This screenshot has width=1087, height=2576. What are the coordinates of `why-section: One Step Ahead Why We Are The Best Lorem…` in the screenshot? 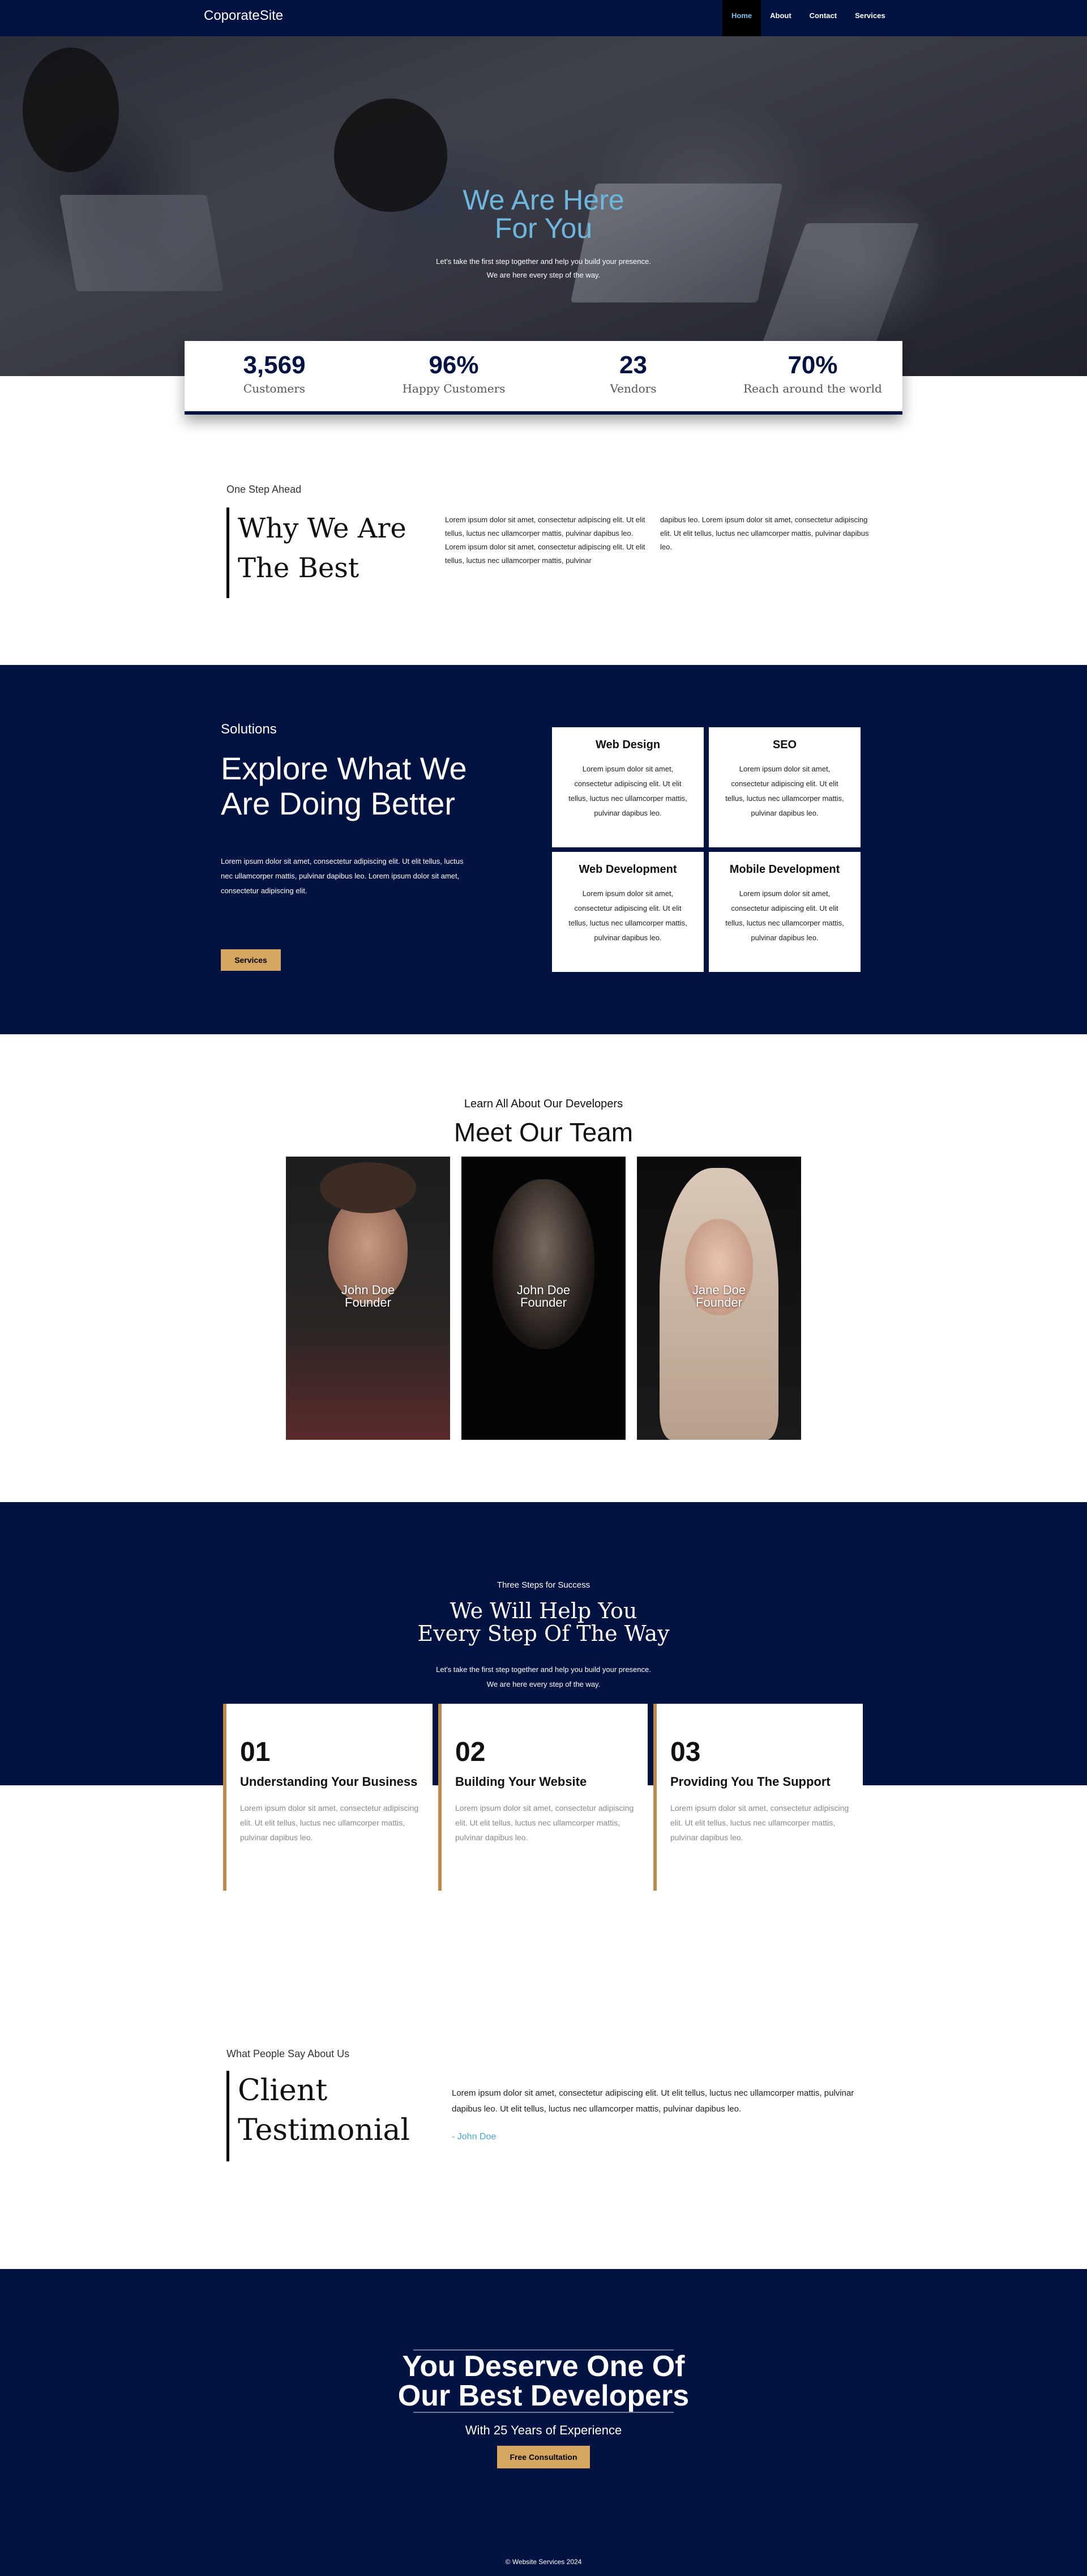 It's located at (543, 499).